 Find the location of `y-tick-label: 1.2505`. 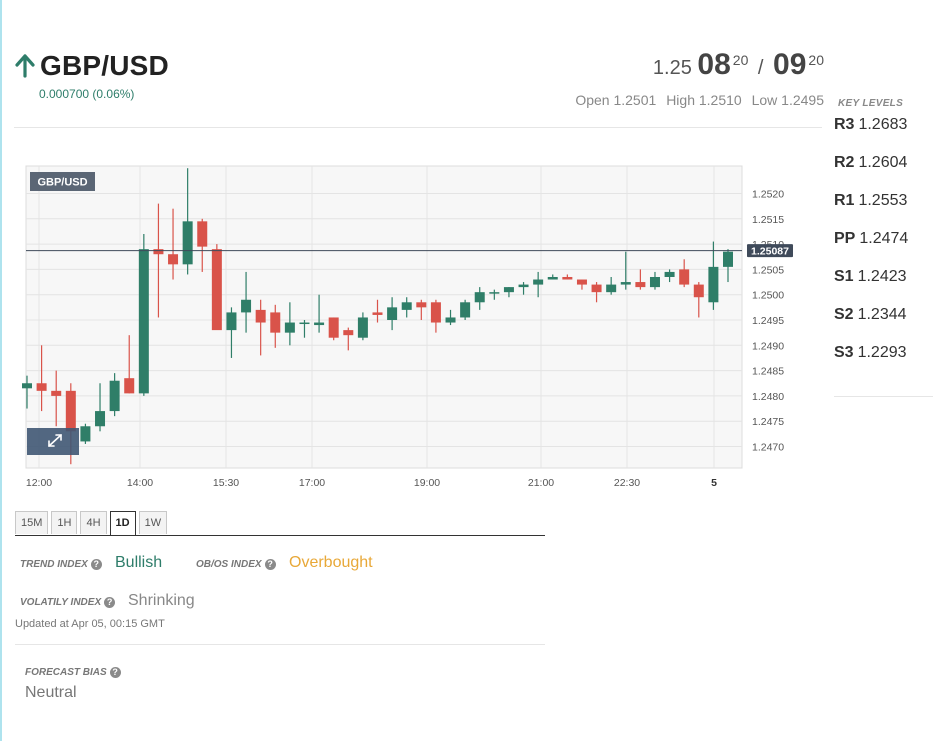

y-tick-label: 1.2505 is located at coordinates (768, 270).